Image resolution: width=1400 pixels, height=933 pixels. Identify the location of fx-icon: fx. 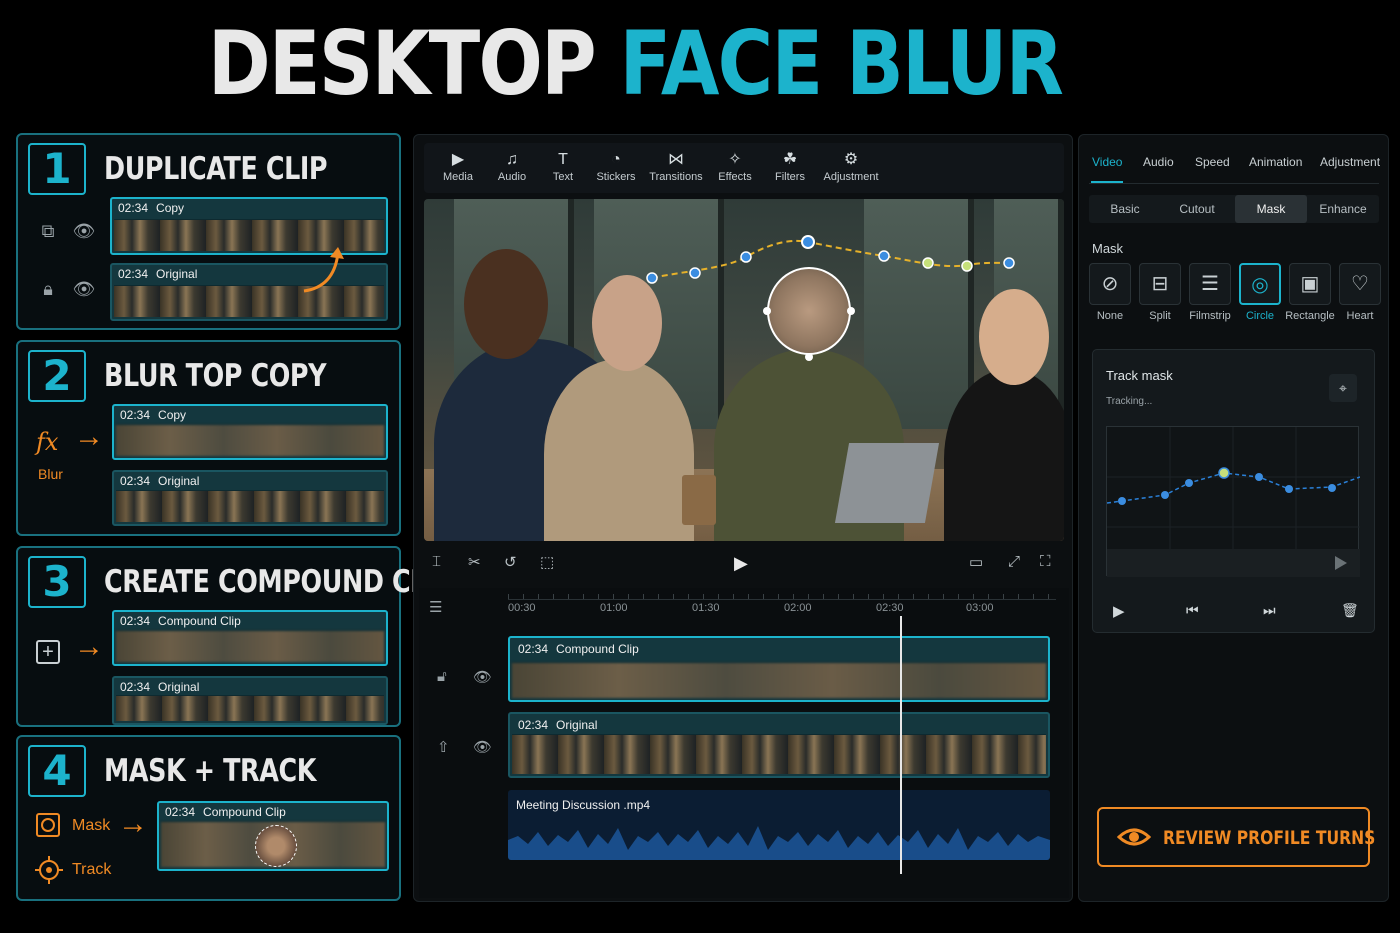
(47, 442).